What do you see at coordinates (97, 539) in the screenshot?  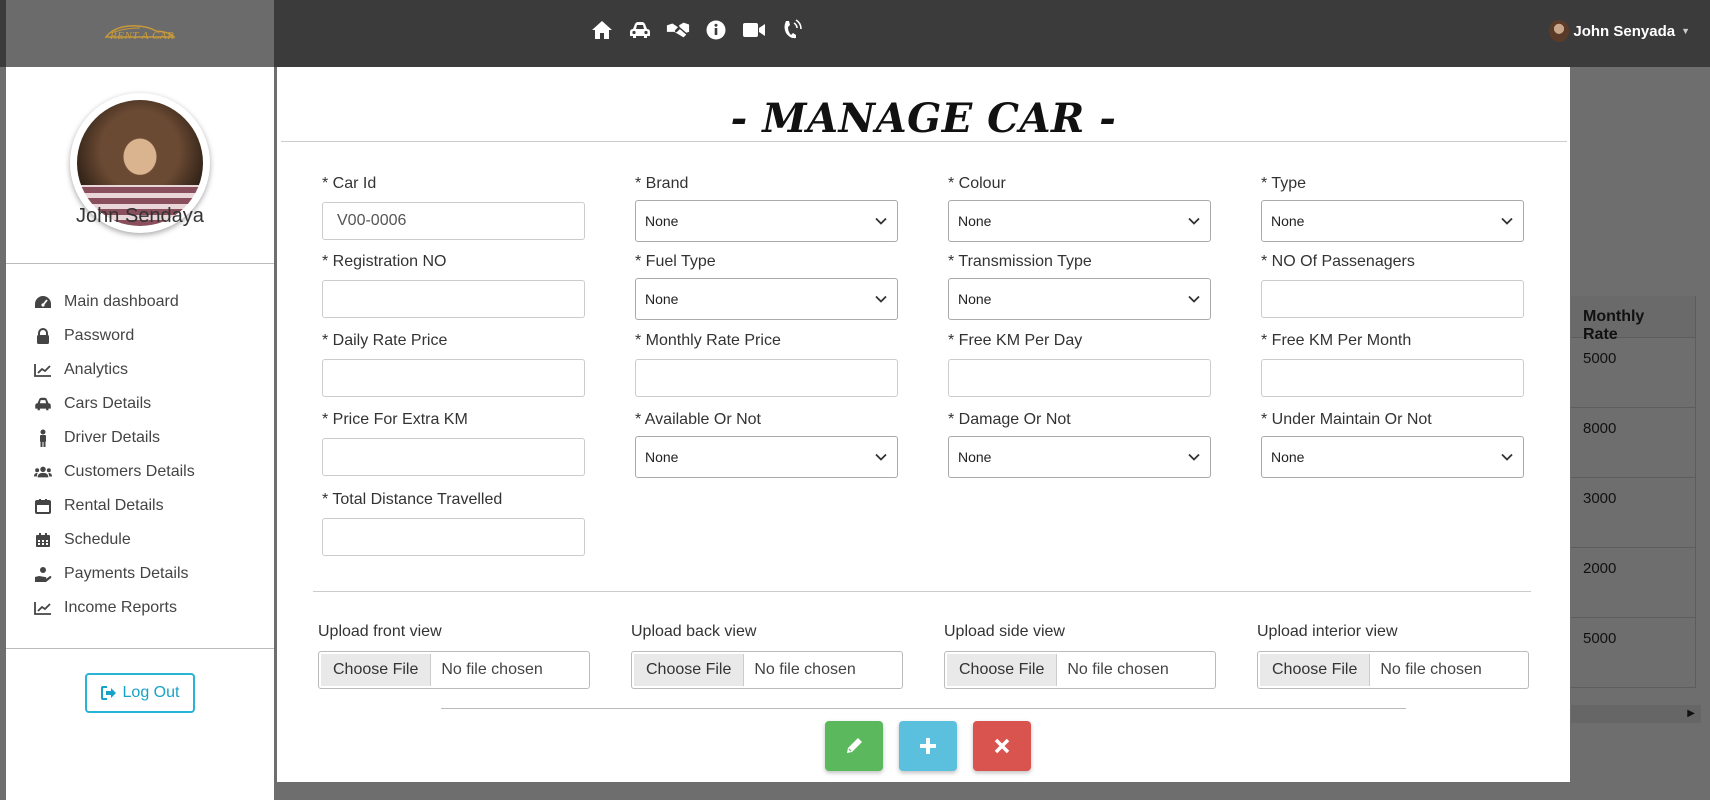 I see `sidebar-item-label: Schedule` at bounding box center [97, 539].